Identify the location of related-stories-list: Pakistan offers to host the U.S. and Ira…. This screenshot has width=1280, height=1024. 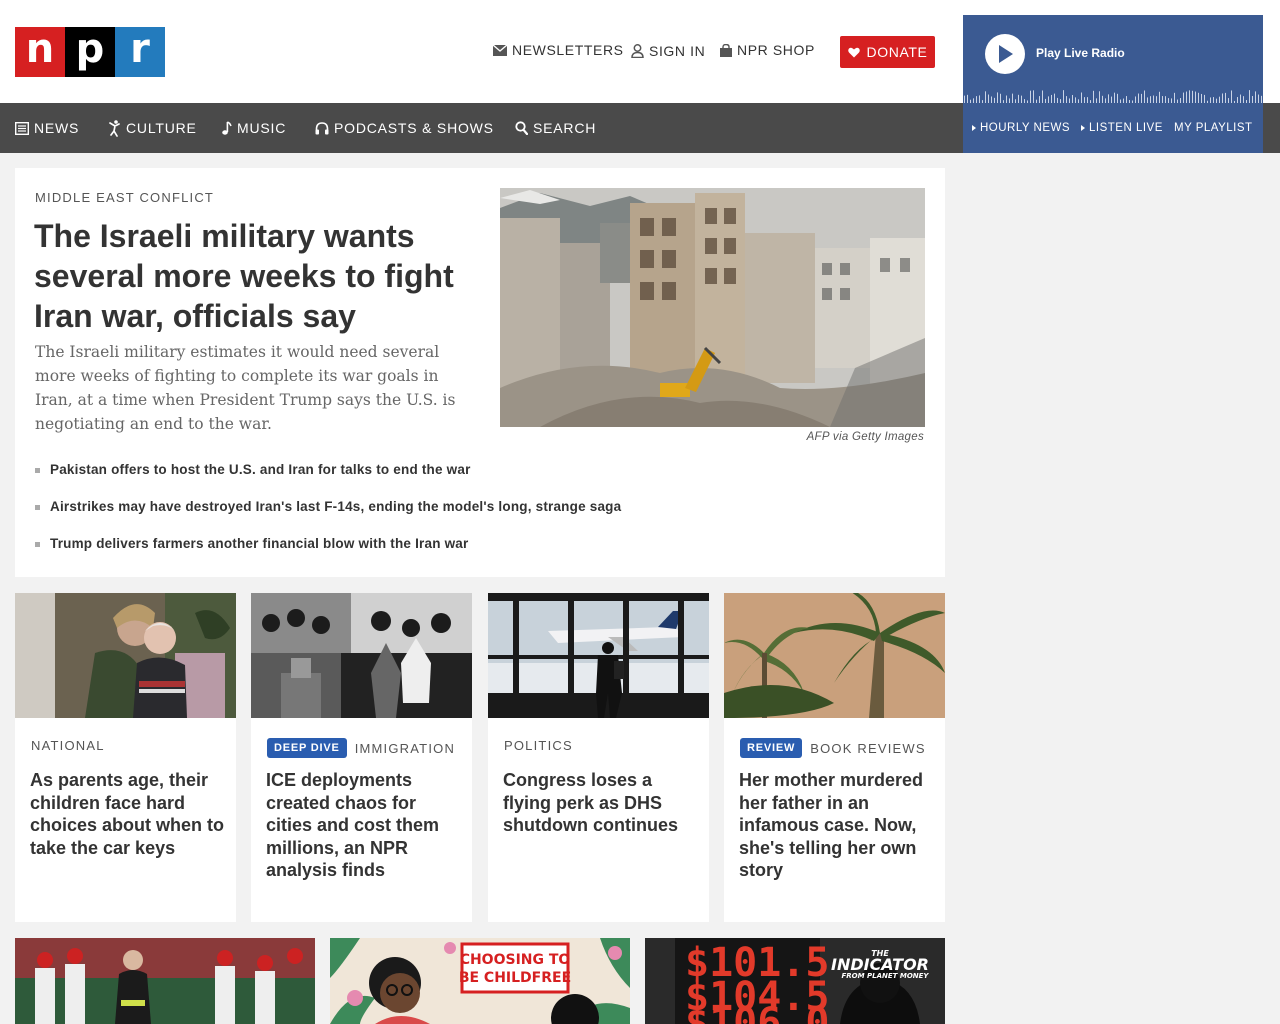
(475, 517).